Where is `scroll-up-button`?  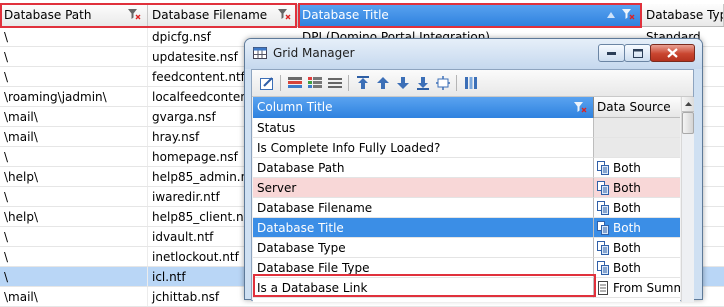 scroll-up-button is located at coordinates (688, 104).